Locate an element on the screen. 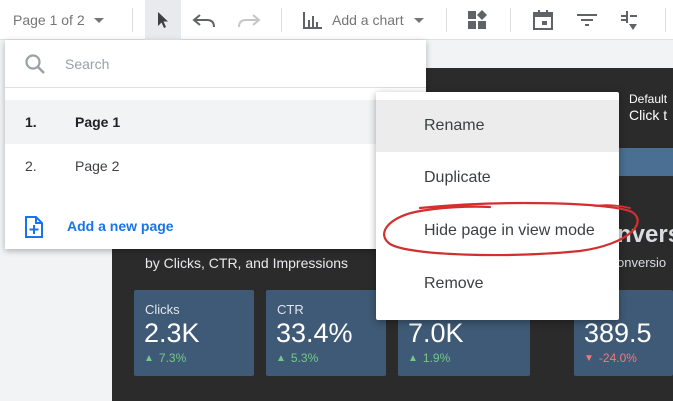 Image resolution: width=673 pixels, height=401 pixels. widgets-icon is located at coordinates (477, 19).